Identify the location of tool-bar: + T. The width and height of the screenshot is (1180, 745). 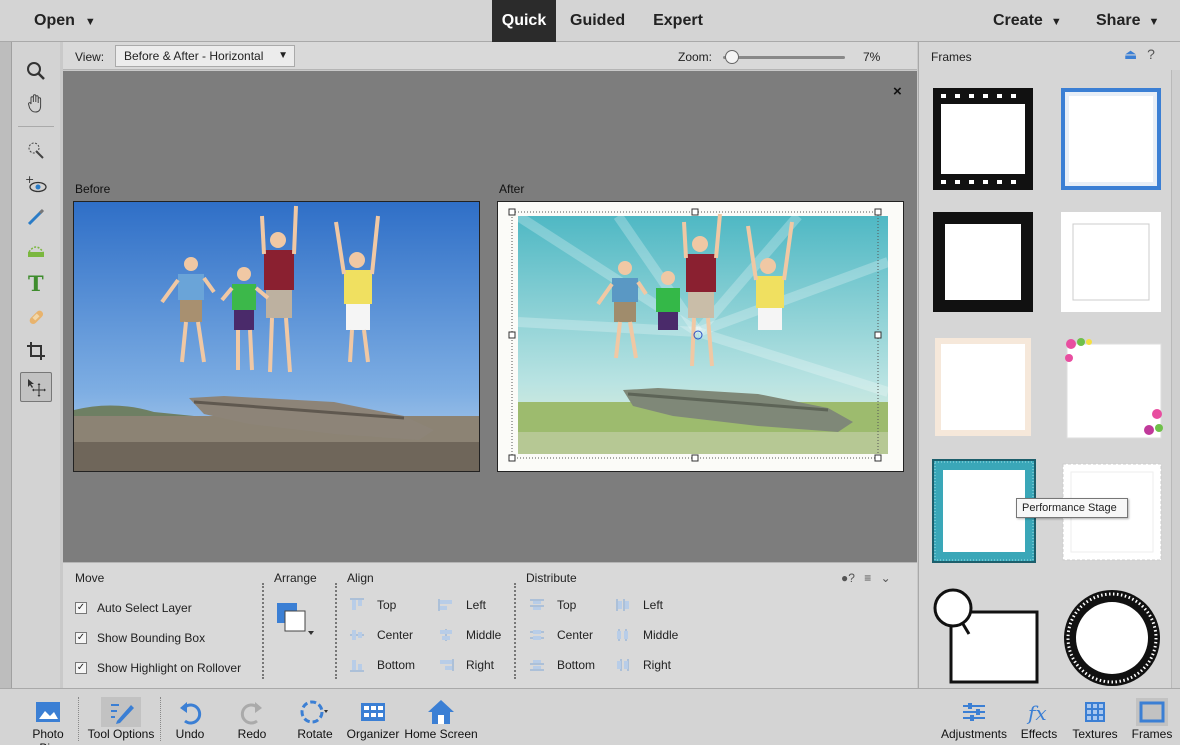
(36, 365).